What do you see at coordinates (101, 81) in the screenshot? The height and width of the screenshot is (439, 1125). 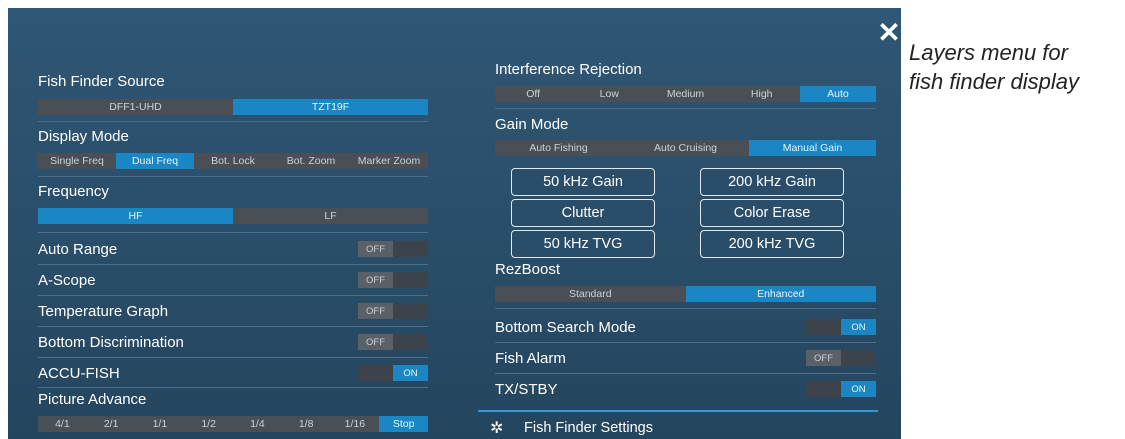 I see `fish-finder-source-label: Fish Finder Source` at bounding box center [101, 81].